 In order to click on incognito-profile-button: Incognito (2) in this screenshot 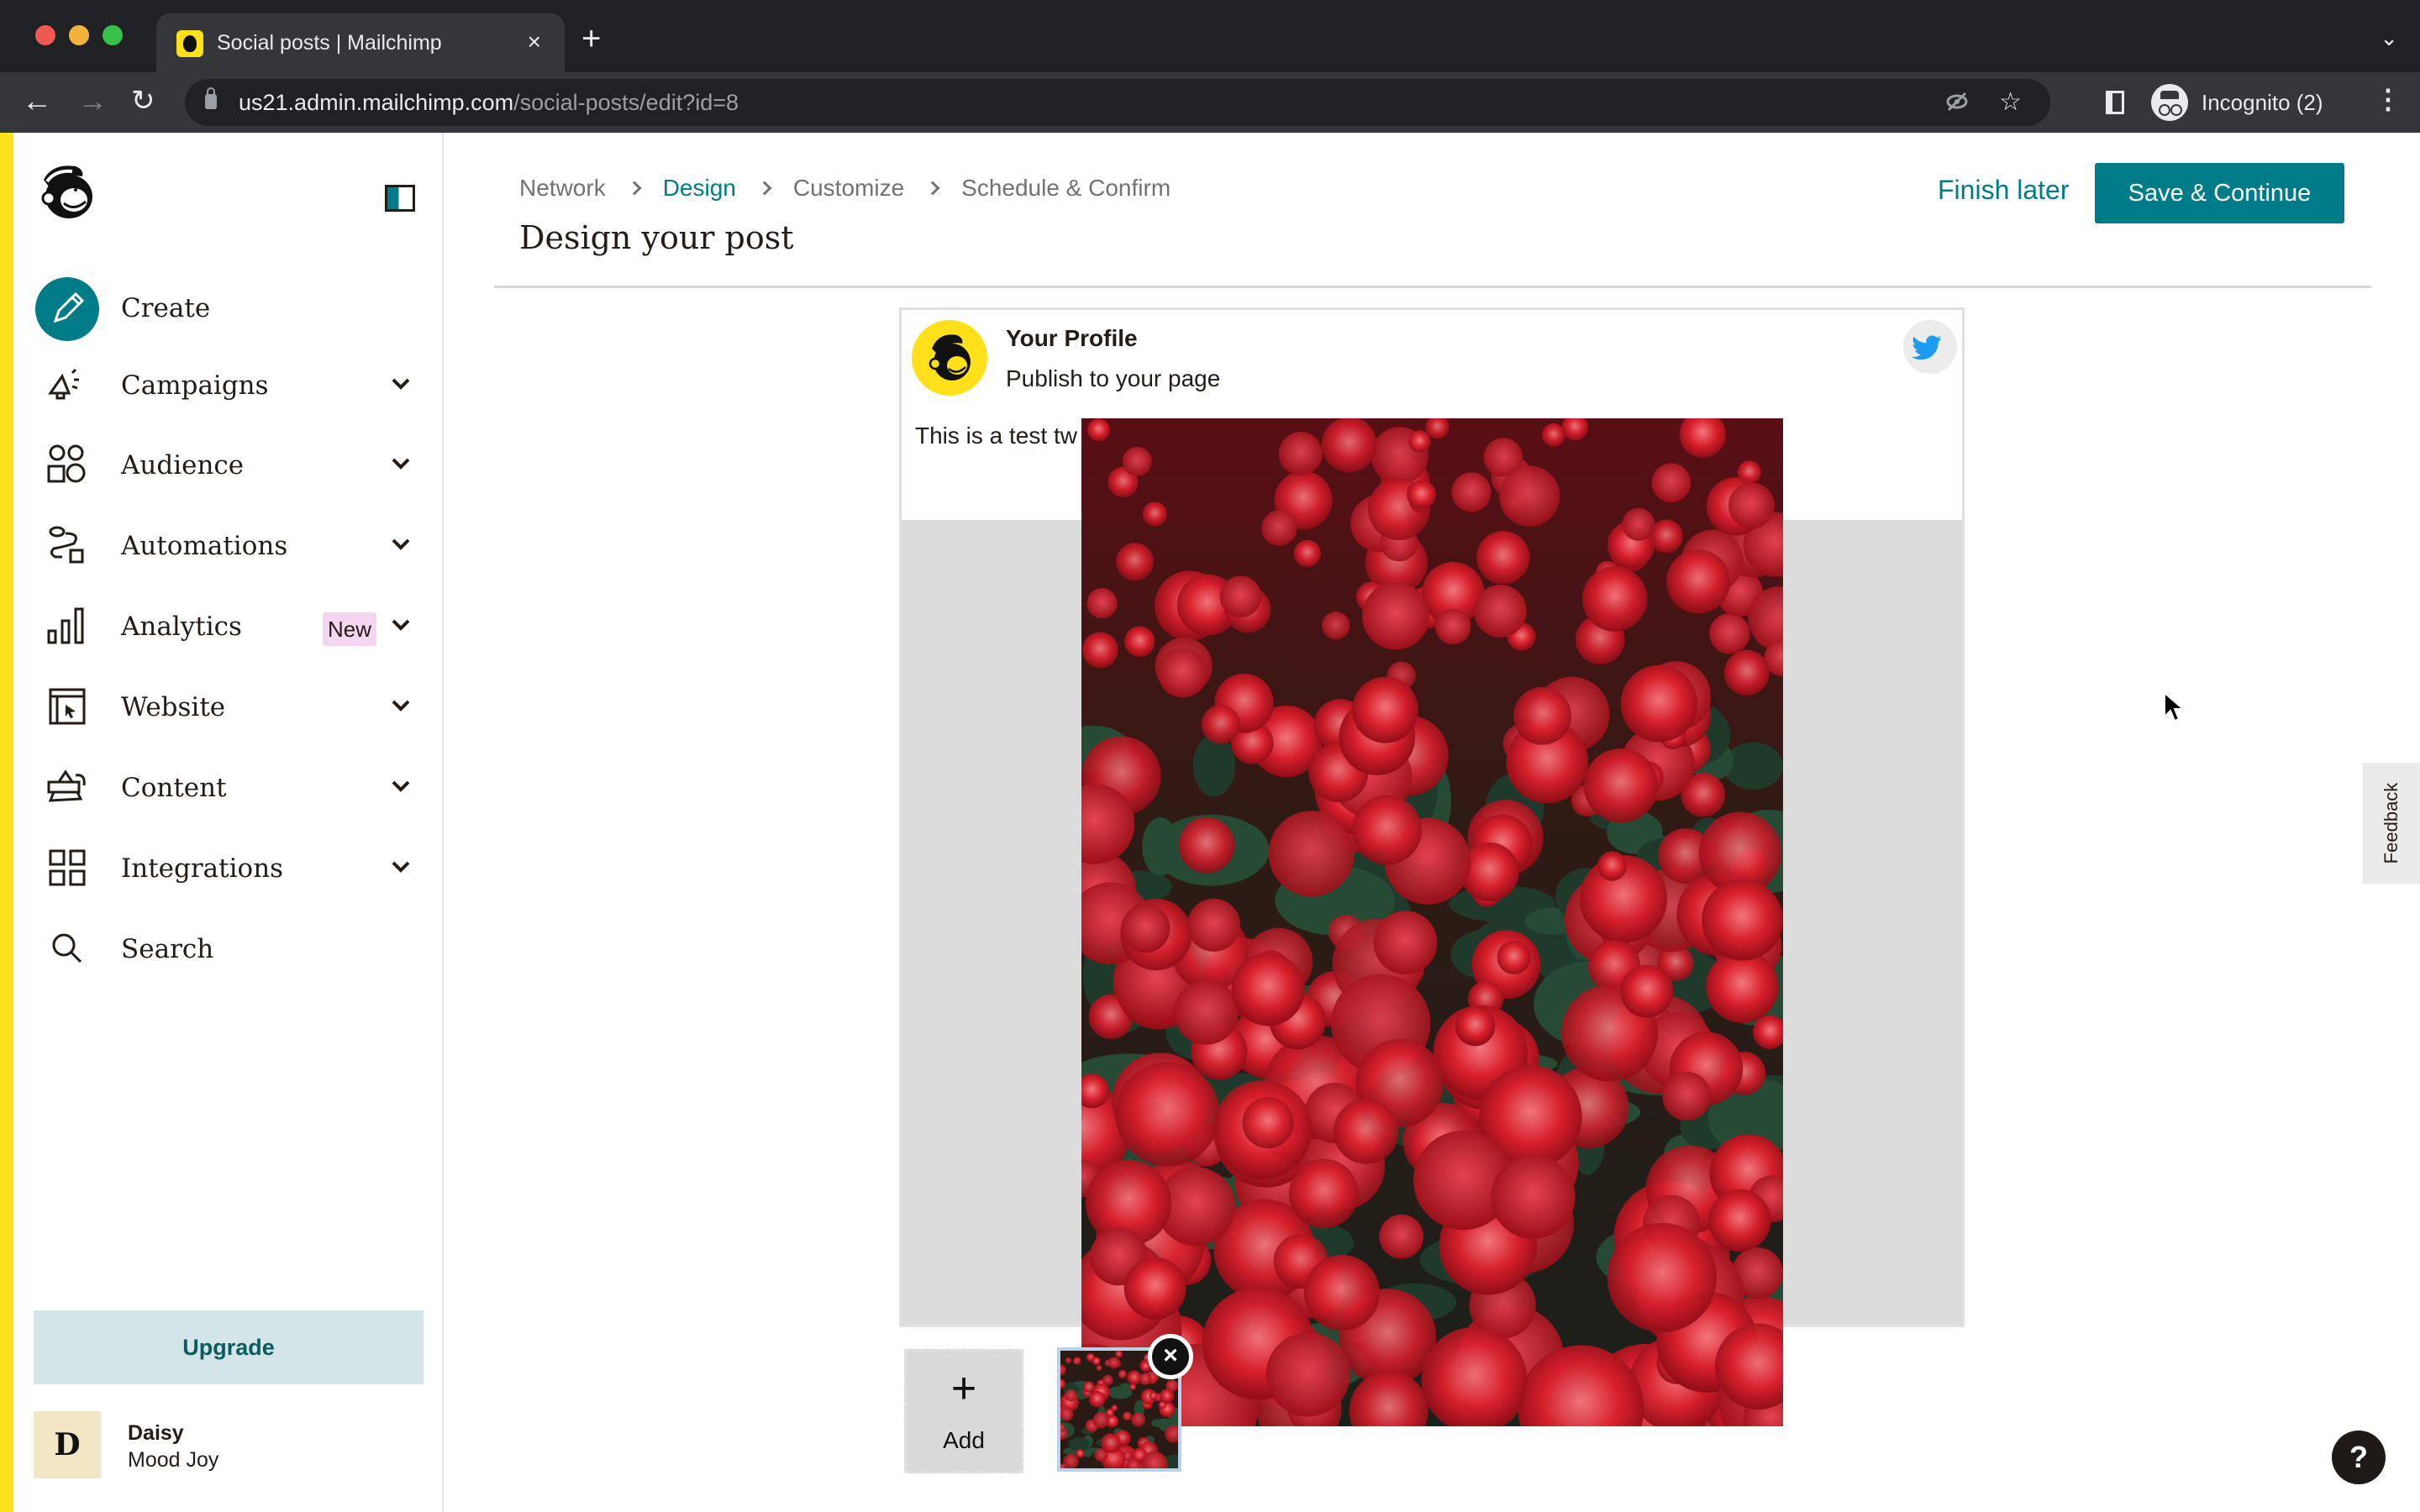, I will do `click(2273, 102)`.